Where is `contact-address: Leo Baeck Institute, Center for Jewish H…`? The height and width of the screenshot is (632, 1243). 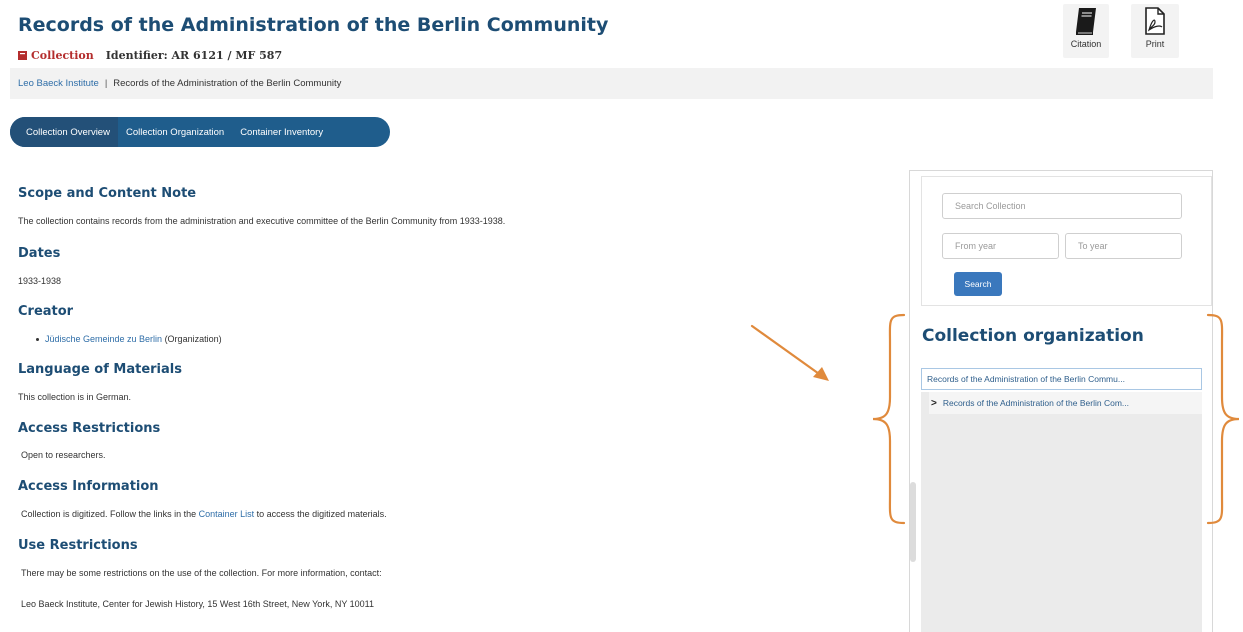 contact-address: Leo Baeck Institute, Center for Jewish H… is located at coordinates (198, 604).